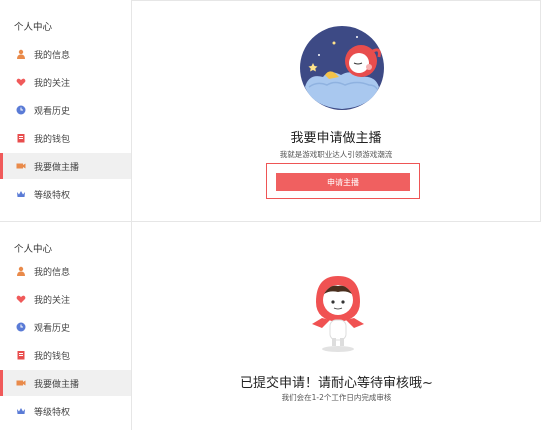 The height and width of the screenshot is (430, 547). I want to click on submitted-title: 已提交申请！请耐心等待审核哦~, so click(336, 383).